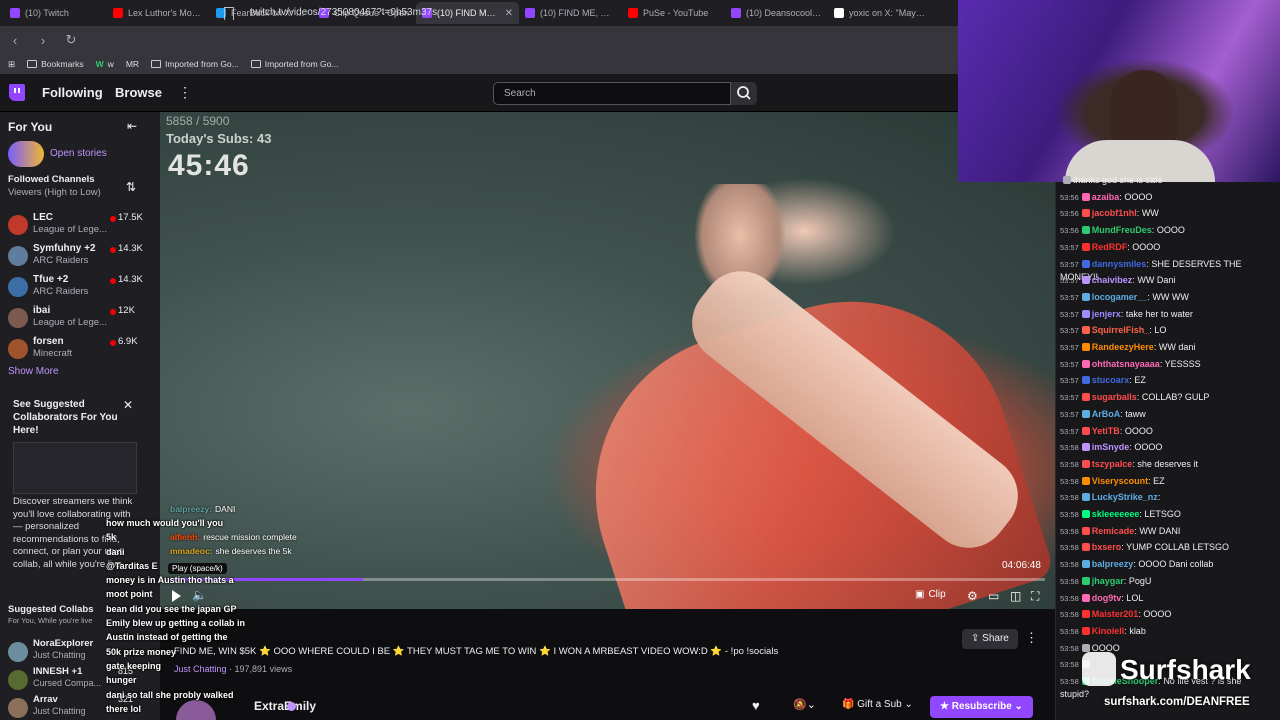  I want to click on chat-text: taww, so click(1135, 413).